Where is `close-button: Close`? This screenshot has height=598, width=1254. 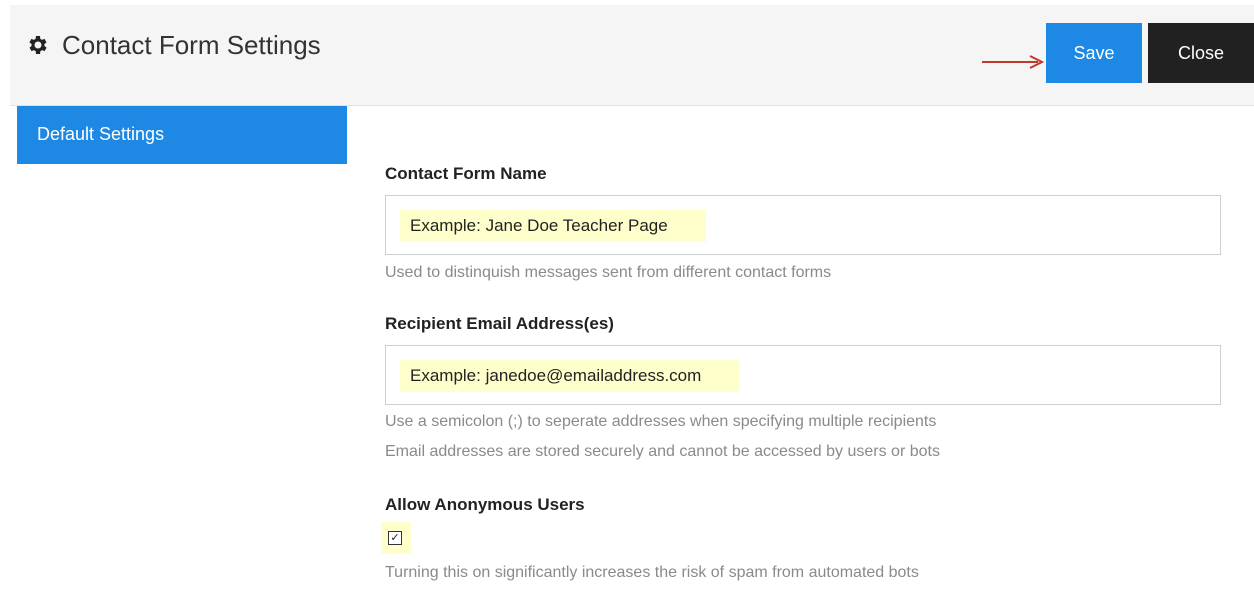 close-button: Close is located at coordinates (1201, 53).